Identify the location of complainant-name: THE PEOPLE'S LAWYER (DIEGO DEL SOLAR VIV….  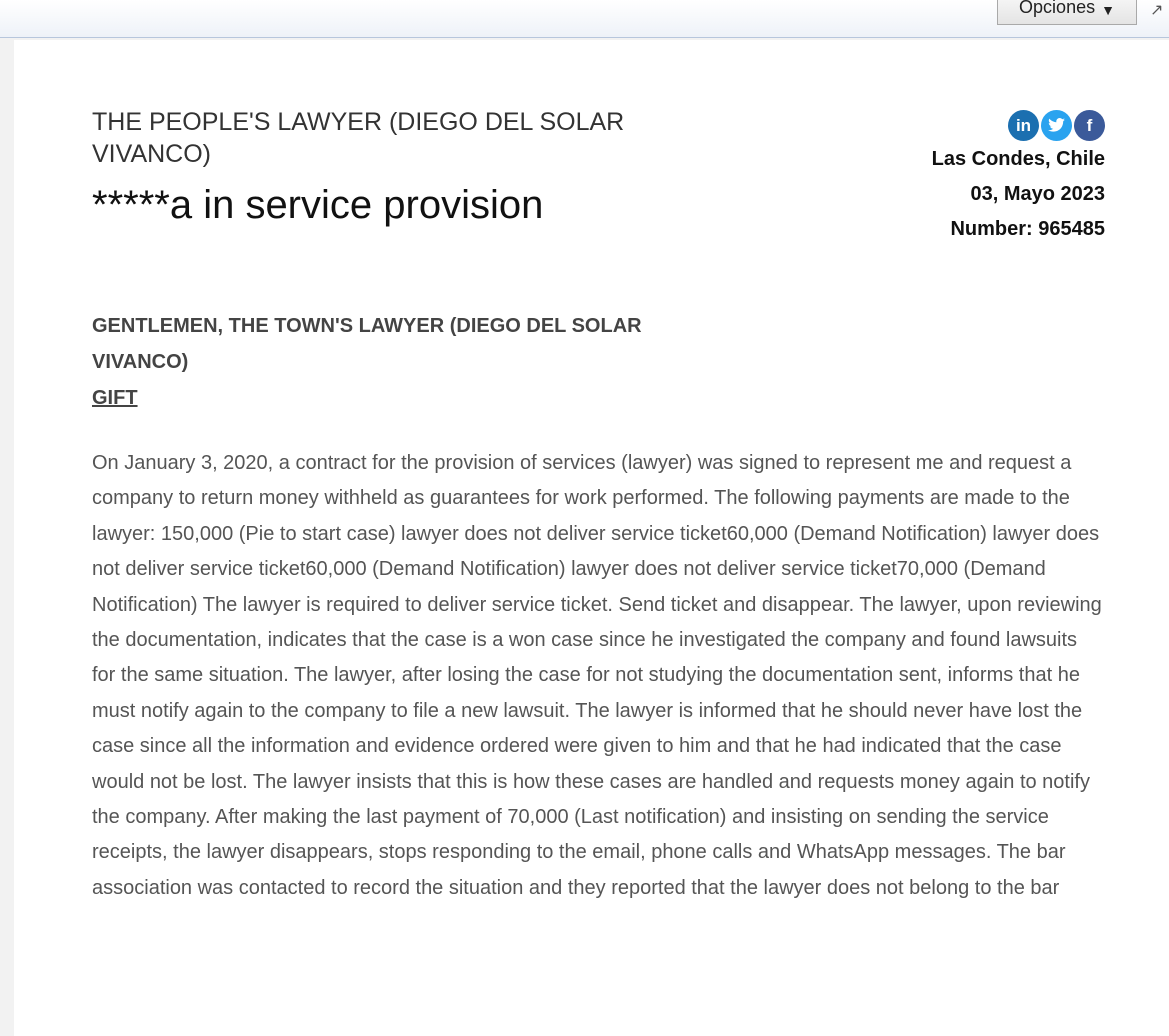
(358, 138).